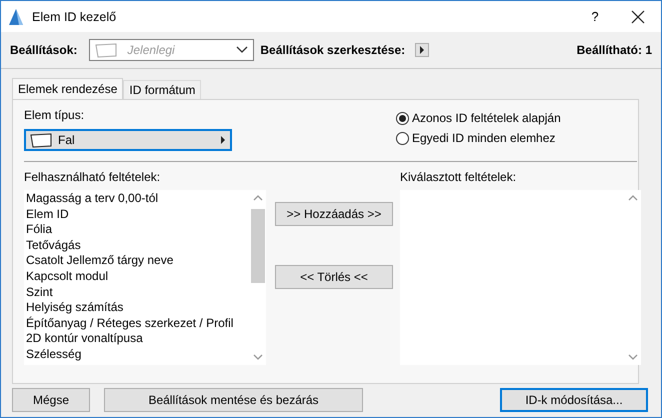 The height and width of the screenshot is (418, 662). What do you see at coordinates (138, 324) in the screenshot?
I see `list-item: Építőanyag / Réteges szerkezet / Profil` at bounding box center [138, 324].